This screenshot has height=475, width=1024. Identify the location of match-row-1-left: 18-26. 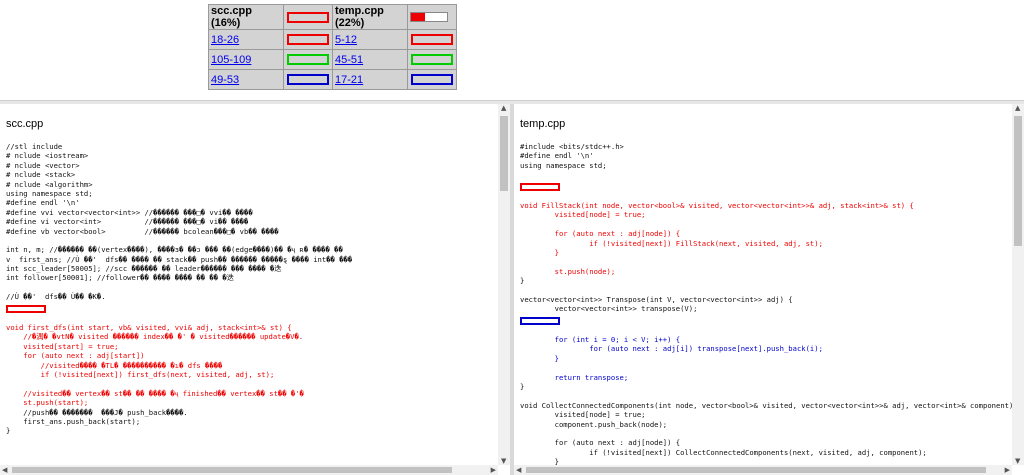
(246, 39).